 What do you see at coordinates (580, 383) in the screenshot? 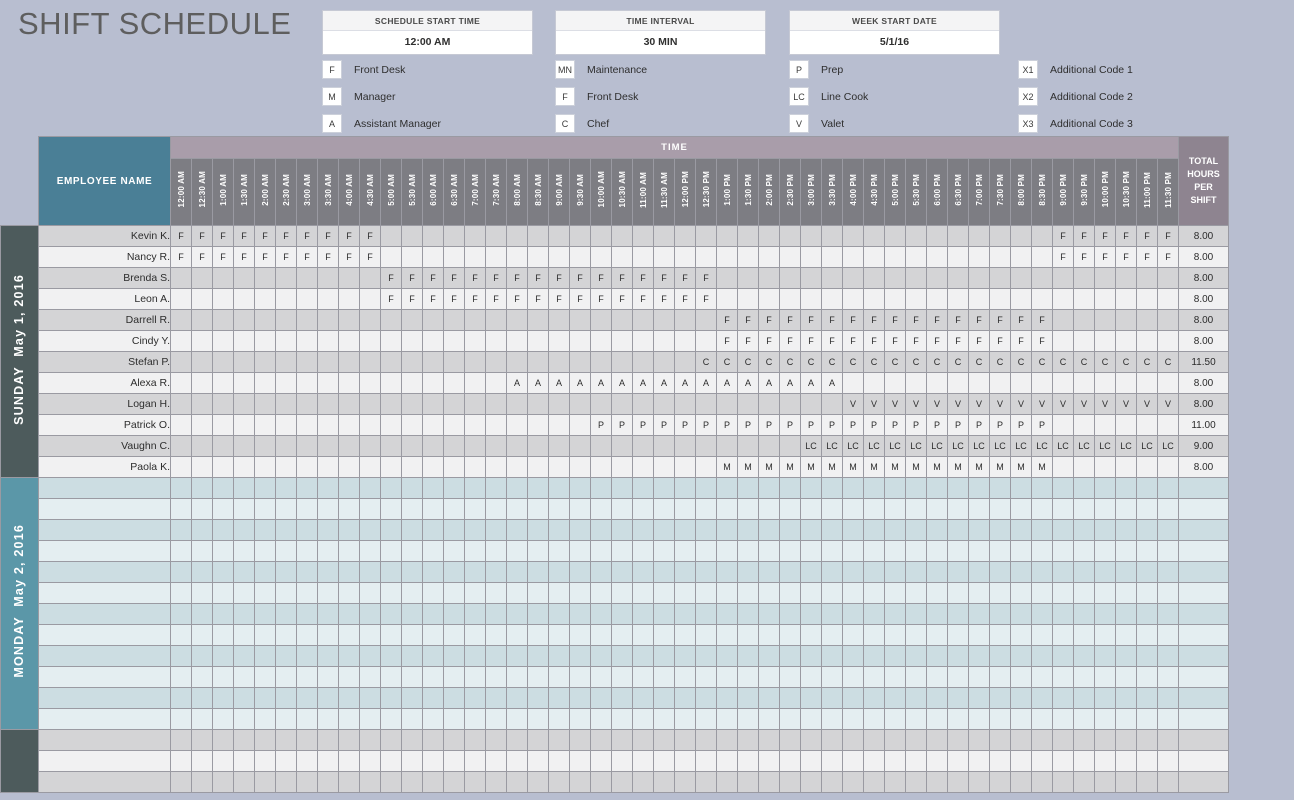
I see `shift-cell: A` at bounding box center [580, 383].